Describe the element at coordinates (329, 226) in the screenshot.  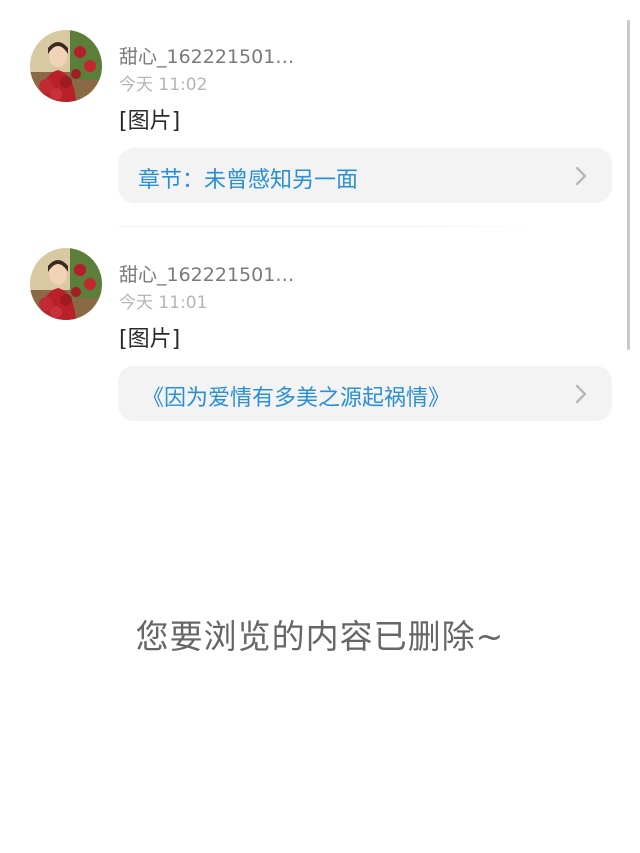
I see `divider` at that location.